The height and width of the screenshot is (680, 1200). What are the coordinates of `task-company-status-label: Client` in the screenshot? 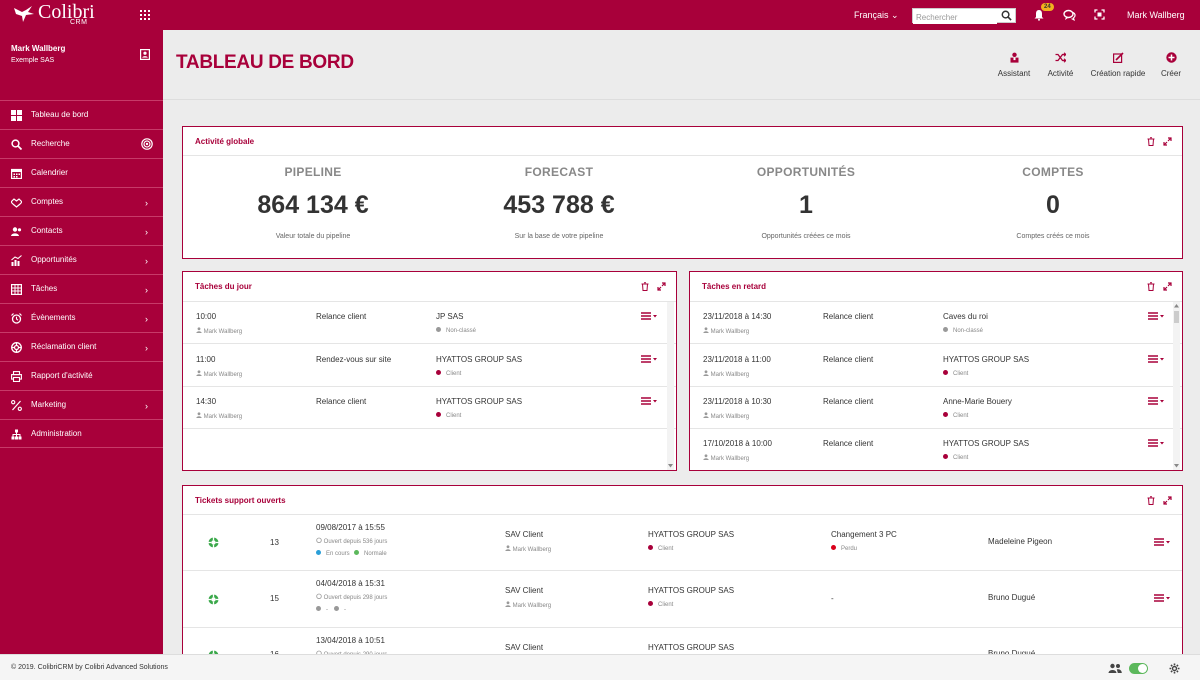 It's located at (961, 374).